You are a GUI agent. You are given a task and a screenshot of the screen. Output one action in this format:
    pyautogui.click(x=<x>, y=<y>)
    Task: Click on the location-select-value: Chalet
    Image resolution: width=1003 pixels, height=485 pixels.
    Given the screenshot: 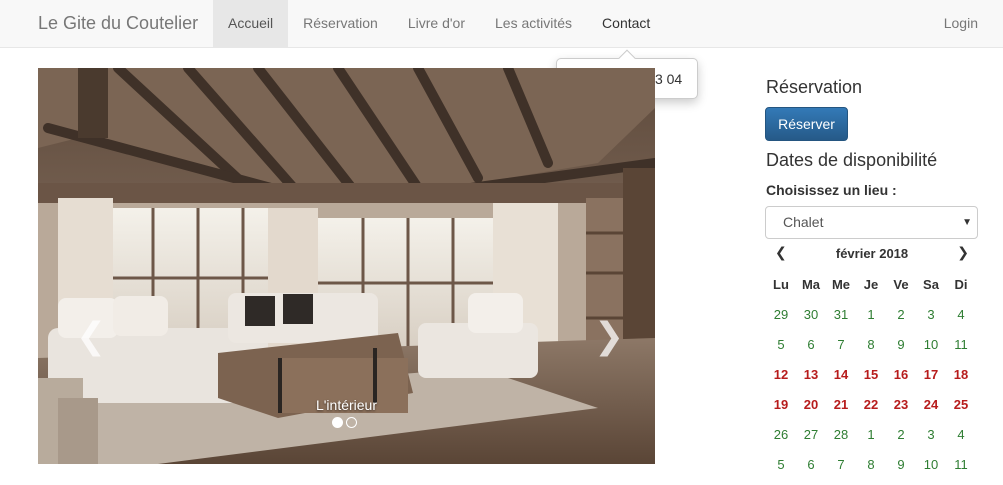 What is the action you would take?
    pyautogui.click(x=803, y=222)
    